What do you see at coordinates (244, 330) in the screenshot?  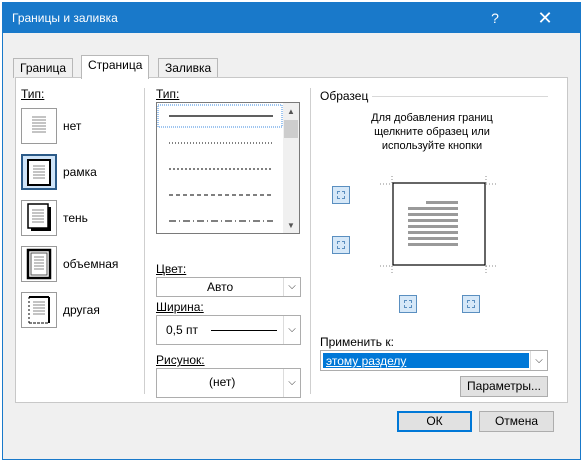 I see `width-sample-line` at bounding box center [244, 330].